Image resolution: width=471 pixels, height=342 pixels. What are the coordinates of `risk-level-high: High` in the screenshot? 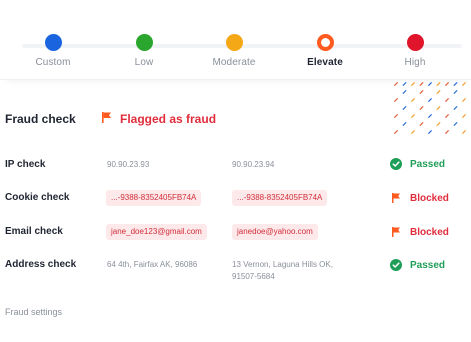 It's located at (415, 51).